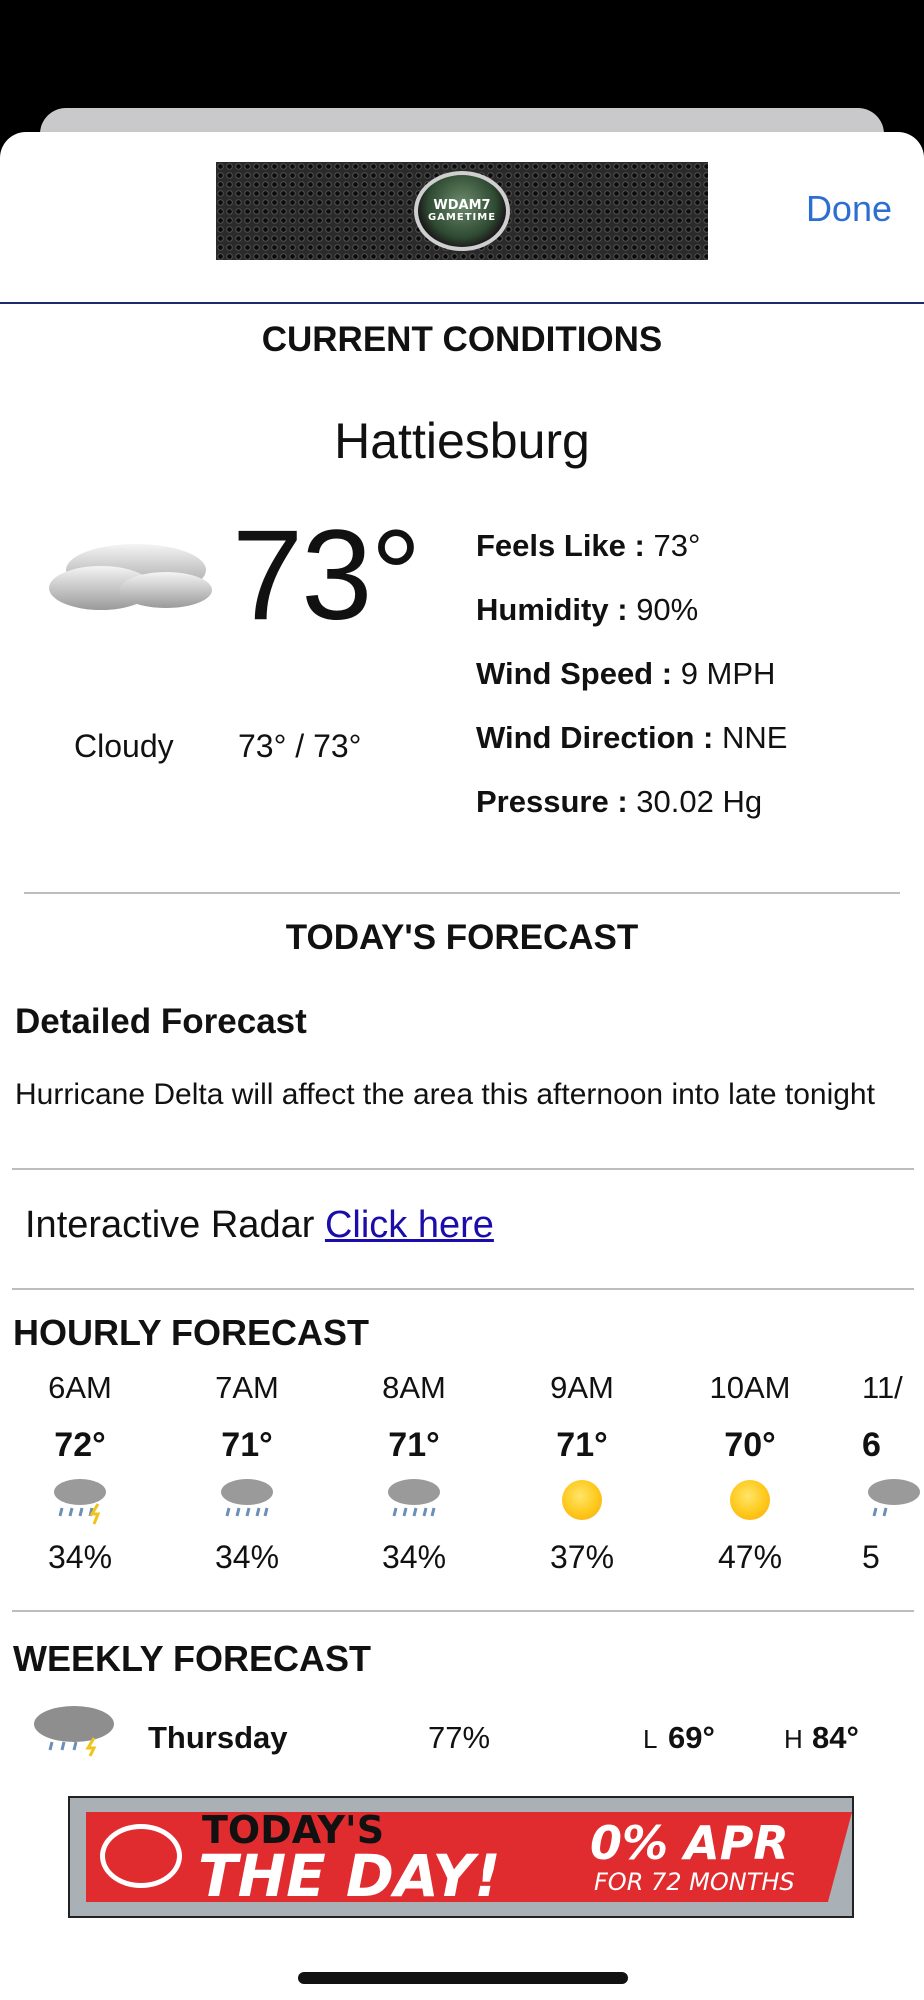 This screenshot has height=2000, width=924. Describe the element at coordinates (191, 1332) in the screenshot. I see `hourly-forecast-title: HOURLY FORECAST` at that location.